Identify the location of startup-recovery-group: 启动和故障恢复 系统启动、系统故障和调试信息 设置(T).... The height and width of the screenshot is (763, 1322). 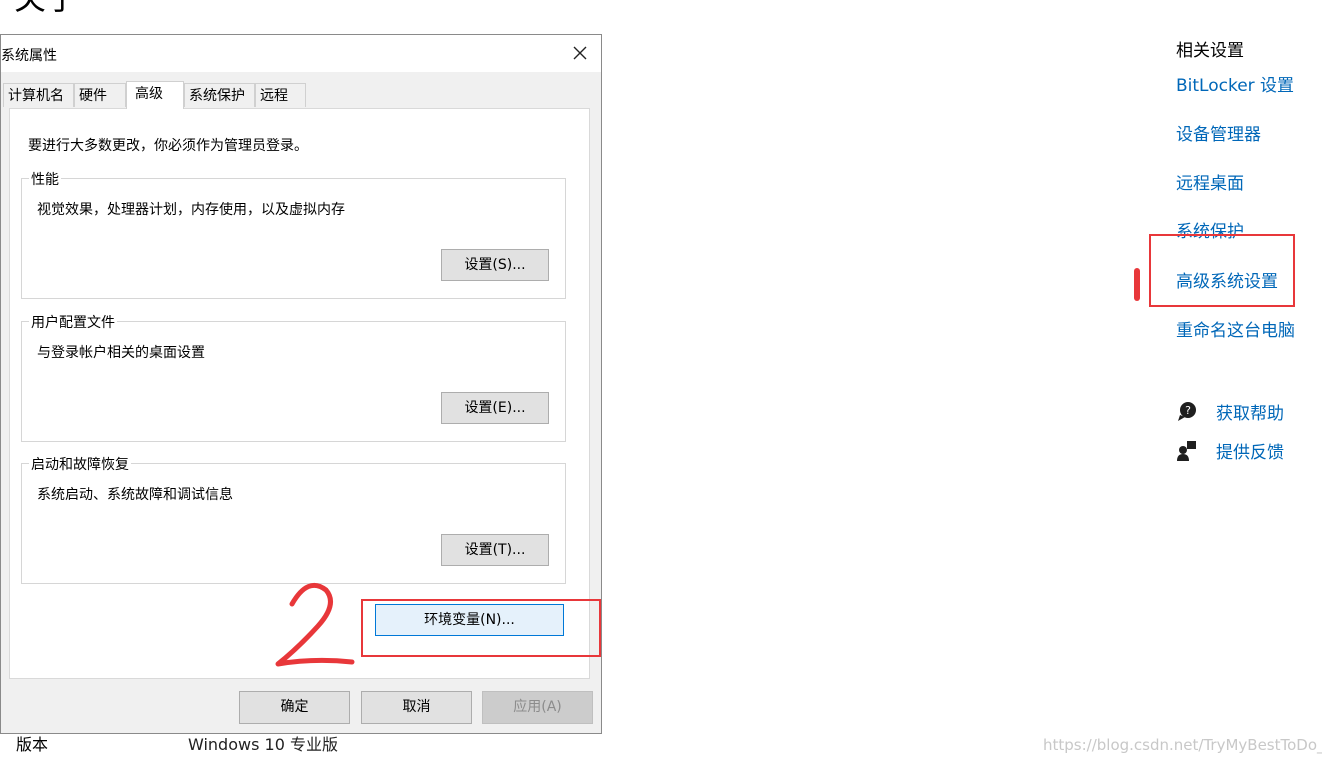
(293, 519).